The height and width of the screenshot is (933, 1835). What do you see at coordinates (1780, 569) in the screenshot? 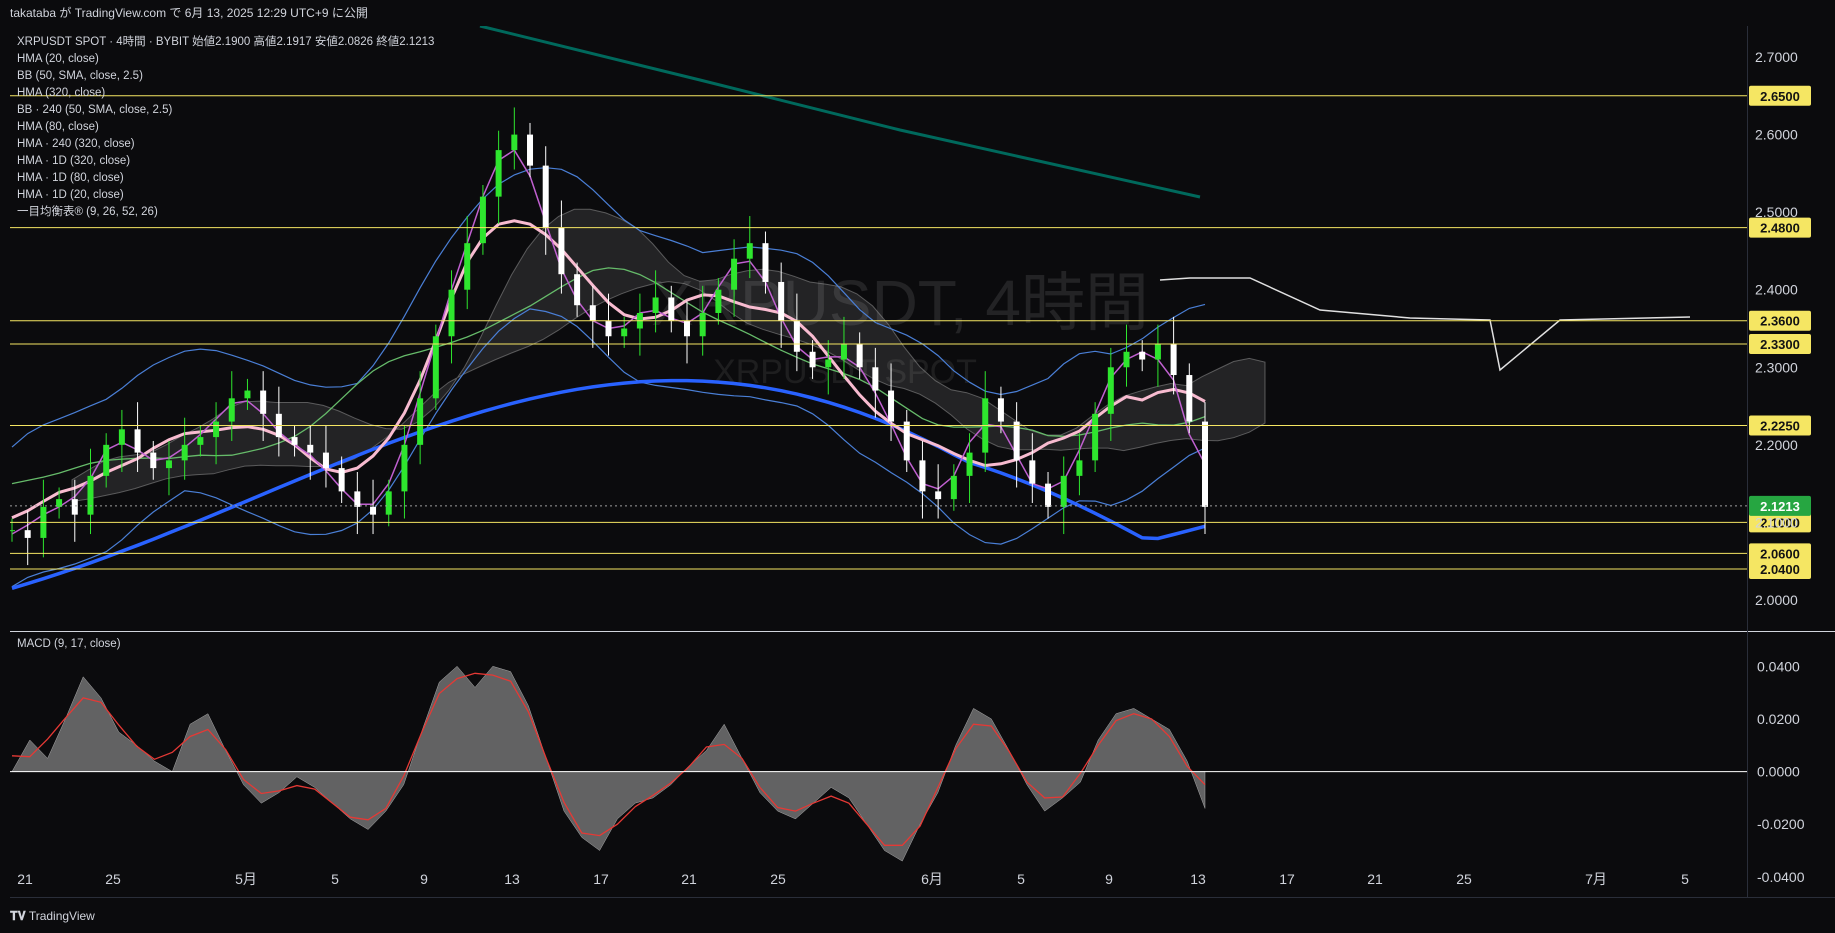
I see `level-label: 2.0400` at bounding box center [1780, 569].